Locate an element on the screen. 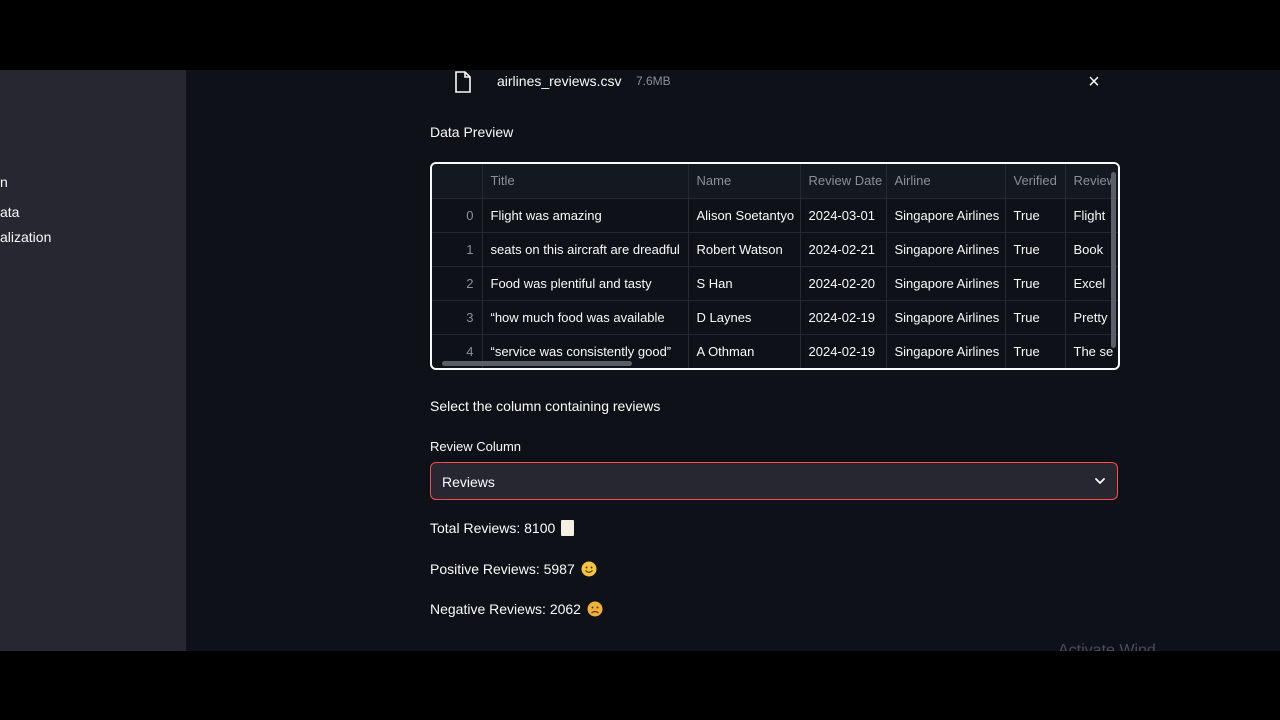 This screenshot has height=720, width=1280. cell-name: Robert Watson is located at coordinates (744, 249).